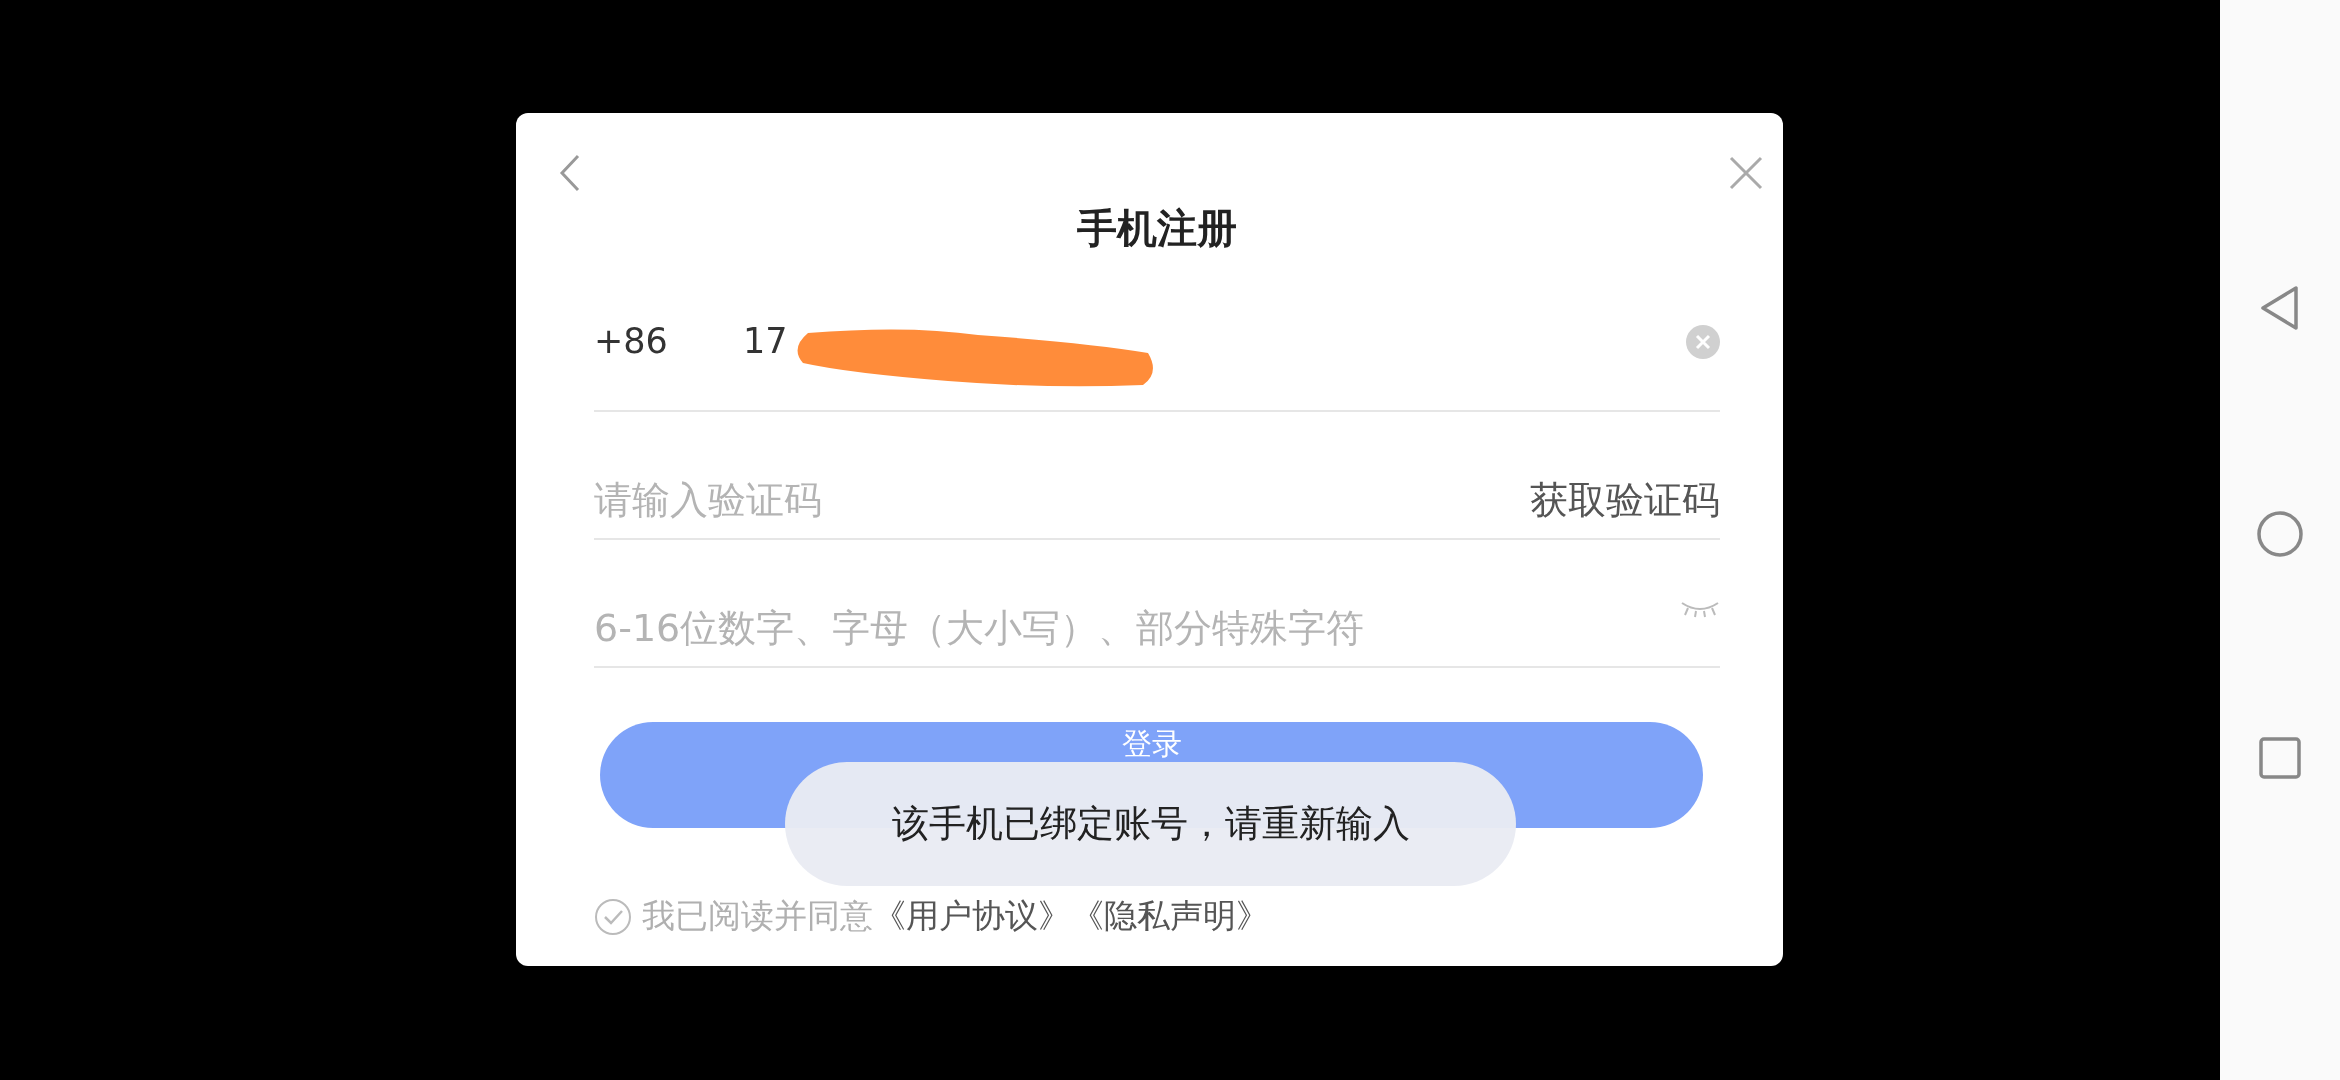  Describe the element at coordinates (1700, 609) in the screenshot. I see `closed-eye-icon` at that location.